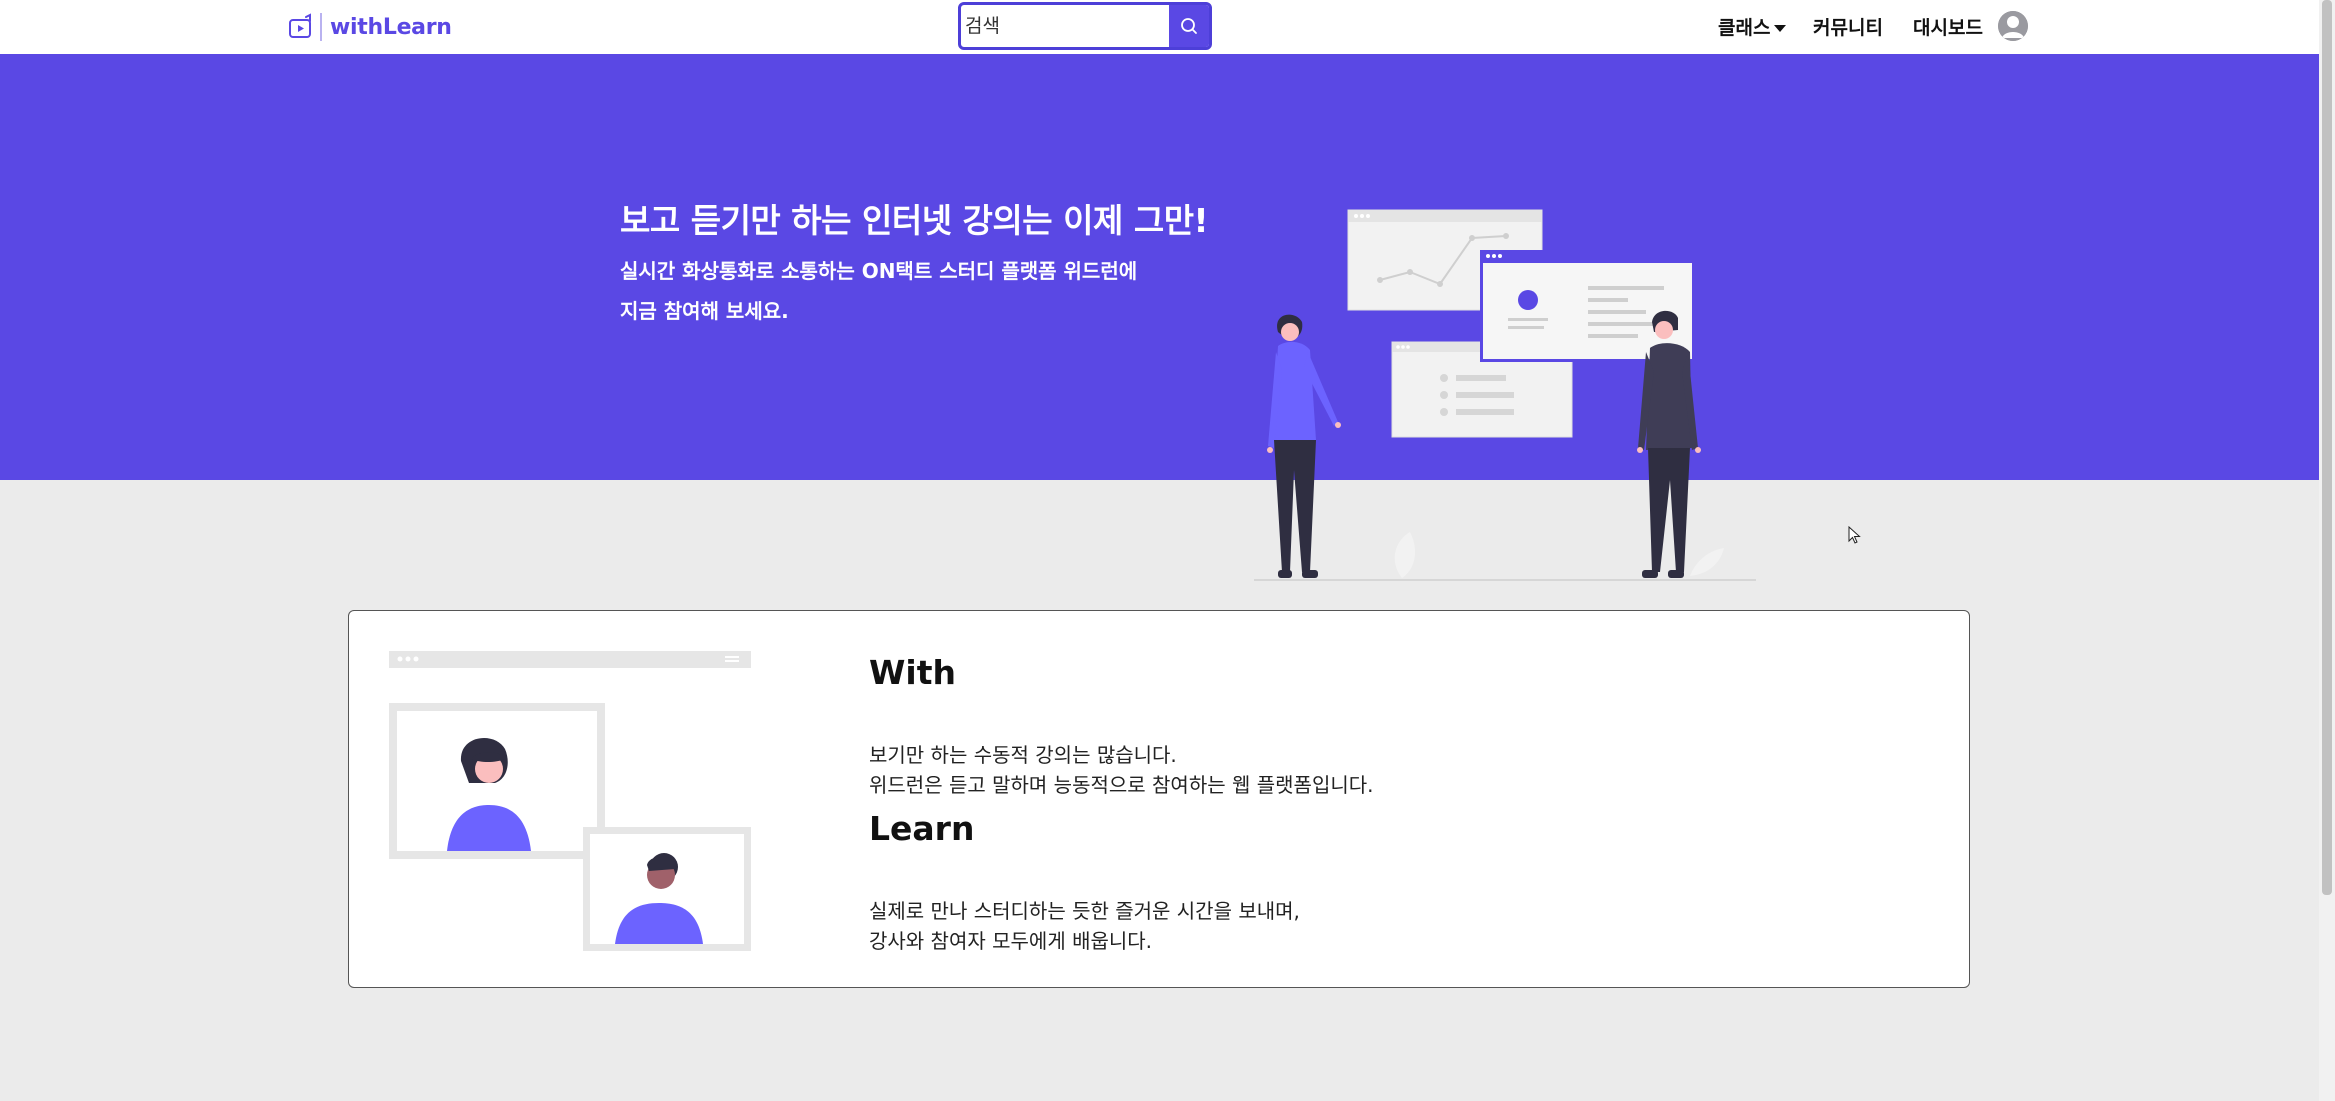 The height and width of the screenshot is (1101, 2335). I want to click on learn-title: Learn, so click(922, 828).